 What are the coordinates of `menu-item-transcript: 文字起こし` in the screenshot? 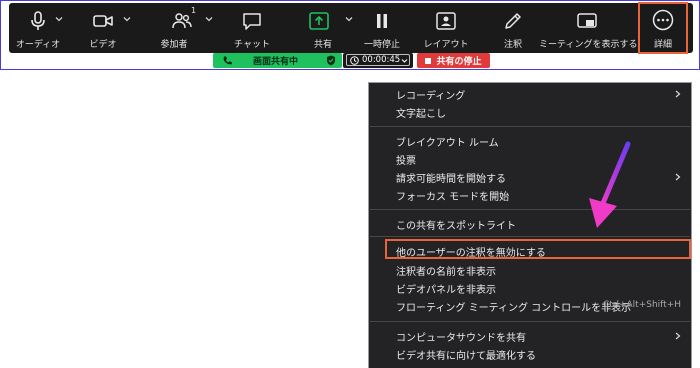 It's located at (421, 112).